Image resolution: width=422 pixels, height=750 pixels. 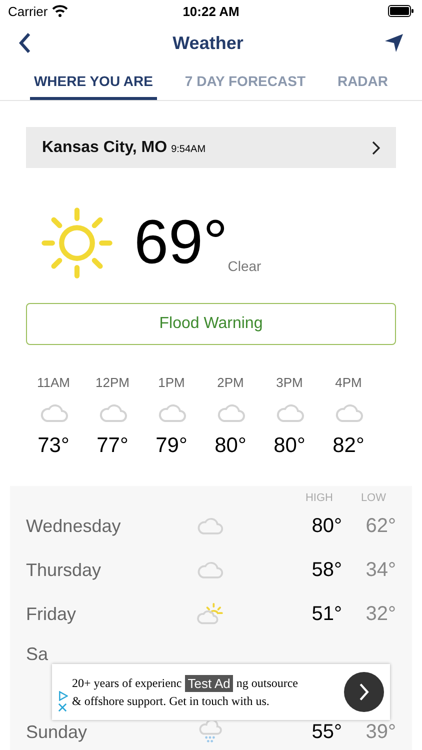 What do you see at coordinates (127, 683) in the screenshot?
I see `ad-text: 20+ years of experienc` at bounding box center [127, 683].